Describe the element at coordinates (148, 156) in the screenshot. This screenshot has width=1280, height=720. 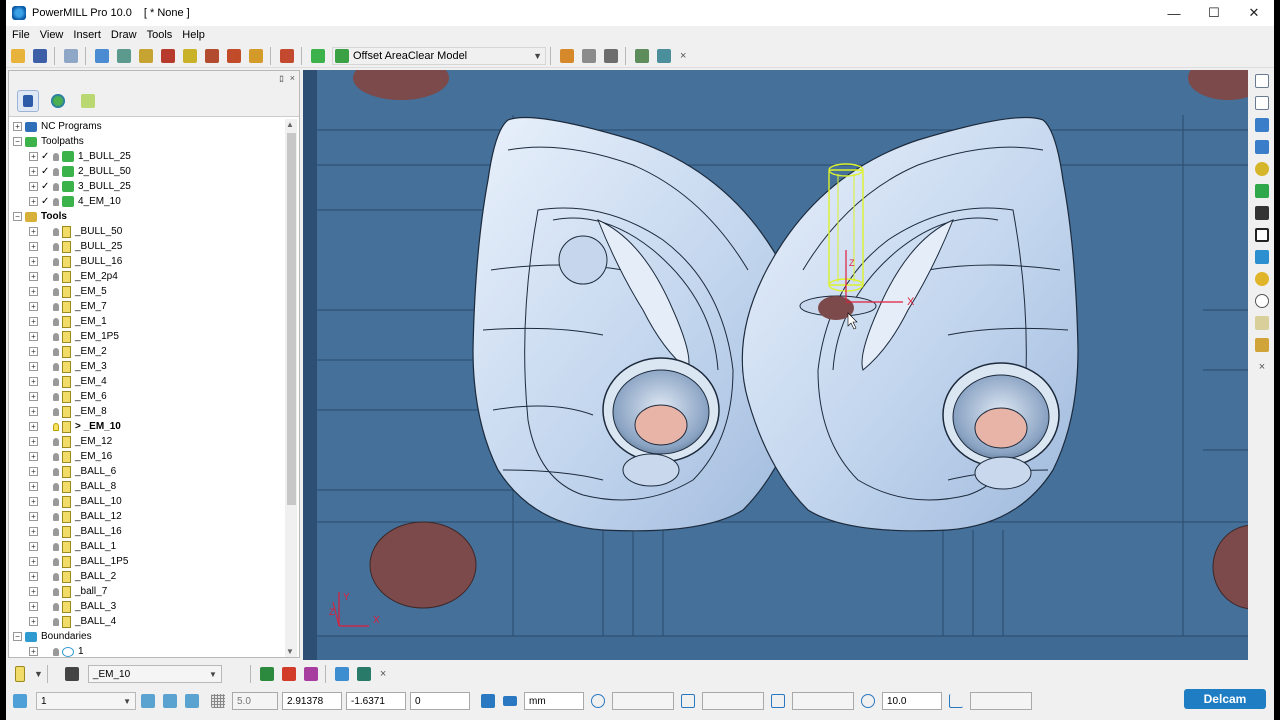
I see `tree-item-row: + ✓ 1_BULL_25` at that location.